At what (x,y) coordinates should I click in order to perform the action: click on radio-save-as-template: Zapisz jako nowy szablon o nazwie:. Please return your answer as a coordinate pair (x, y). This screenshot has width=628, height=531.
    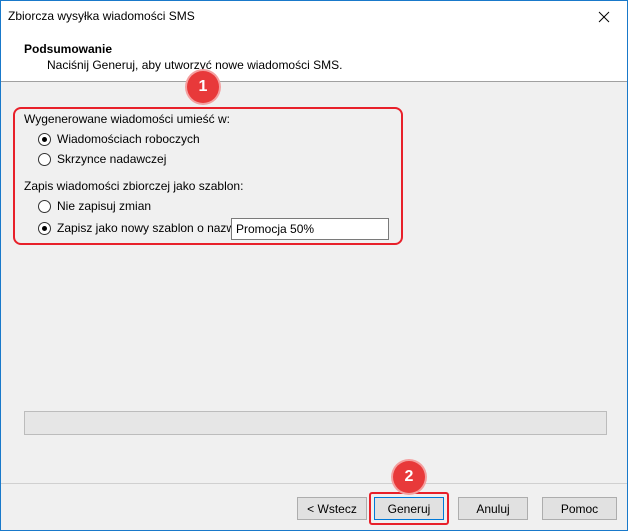
    Looking at the image, I should click on (143, 228).